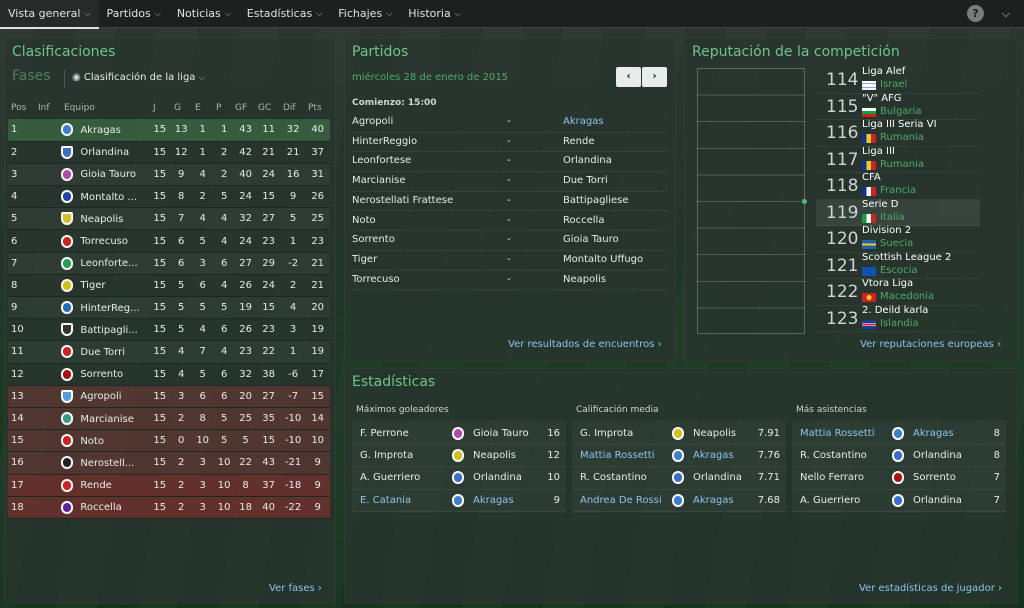  I want to click on match-row: Nerostellati Frattese - Battipagliese, so click(510, 202).